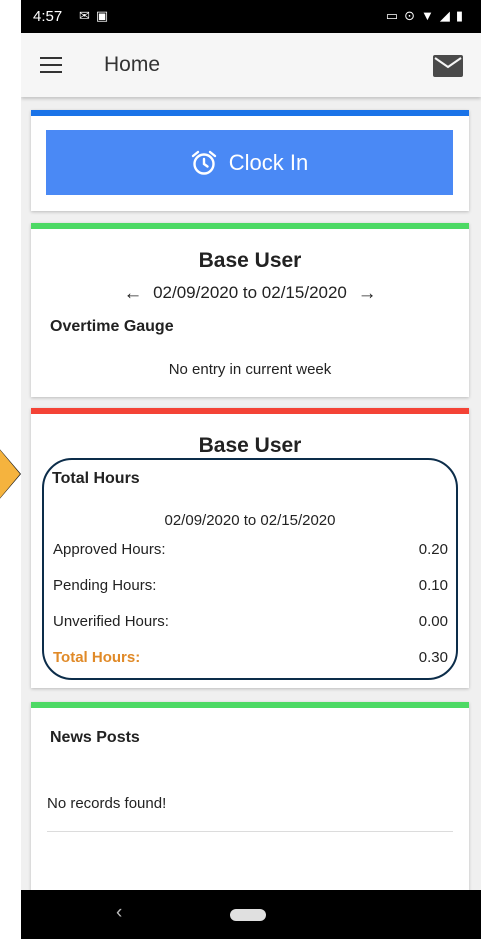  Describe the element at coordinates (395, 15) in the screenshot. I see `cast-icon: ▭` at that location.